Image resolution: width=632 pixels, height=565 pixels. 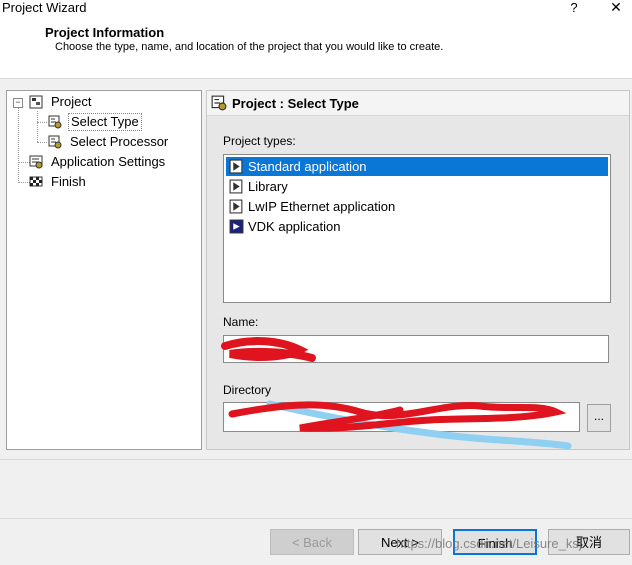 What do you see at coordinates (312, 542) in the screenshot?
I see `back-button: < Back` at bounding box center [312, 542].